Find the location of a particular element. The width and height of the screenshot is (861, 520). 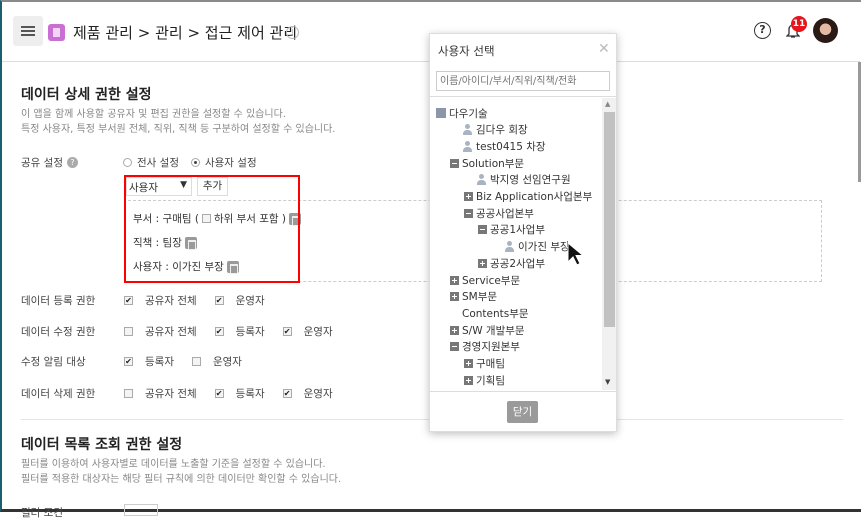

tree-node: Biz Application사업본부 is located at coordinates (528, 197).